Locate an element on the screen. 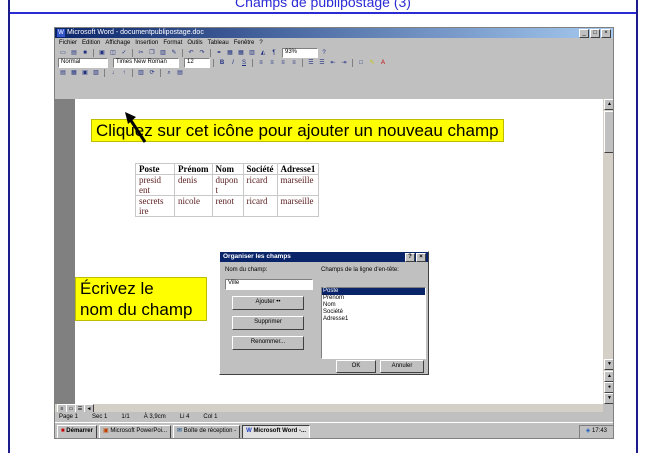 The height and width of the screenshot is (453, 648). new-document-icon: ▭ is located at coordinates (63, 53).